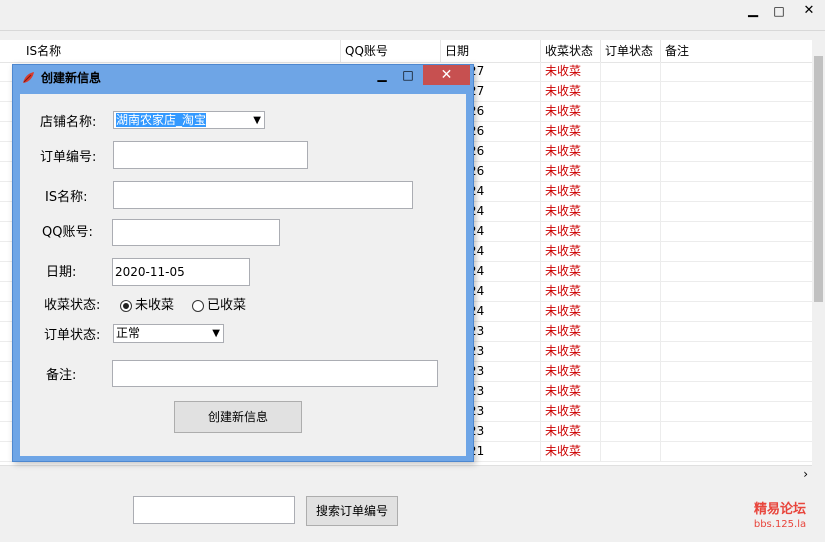 Image resolution: width=825 pixels, height=542 pixels. I want to click on radio-collected, so click(198, 306).